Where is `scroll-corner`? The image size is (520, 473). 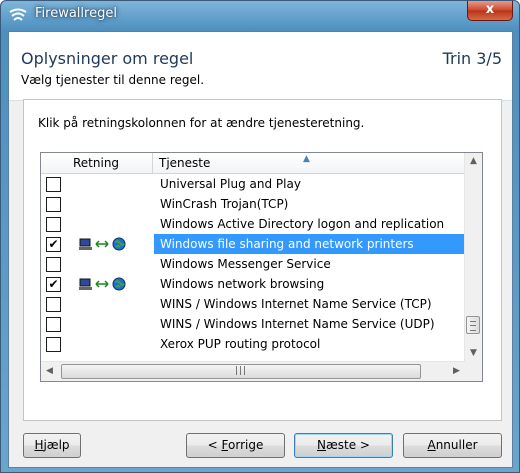 scroll-corner is located at coordinates (473, 371).